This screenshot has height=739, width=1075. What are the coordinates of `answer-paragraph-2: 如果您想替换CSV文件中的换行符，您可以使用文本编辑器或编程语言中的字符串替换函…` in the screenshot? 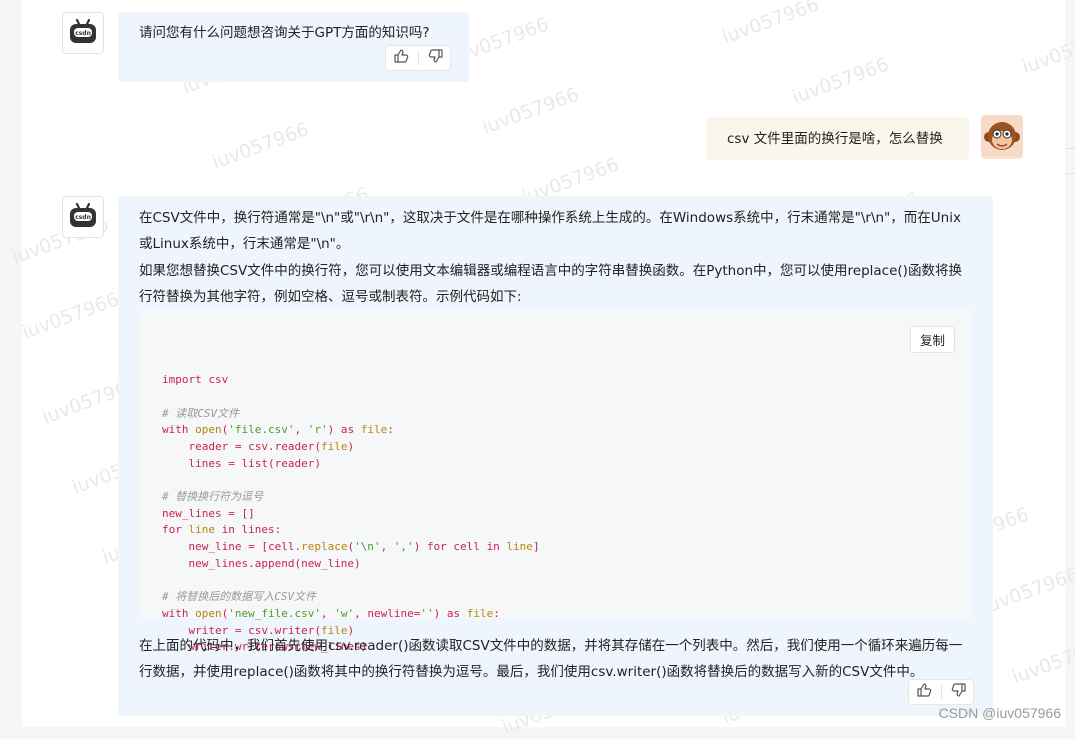 It's located at (550, 284).